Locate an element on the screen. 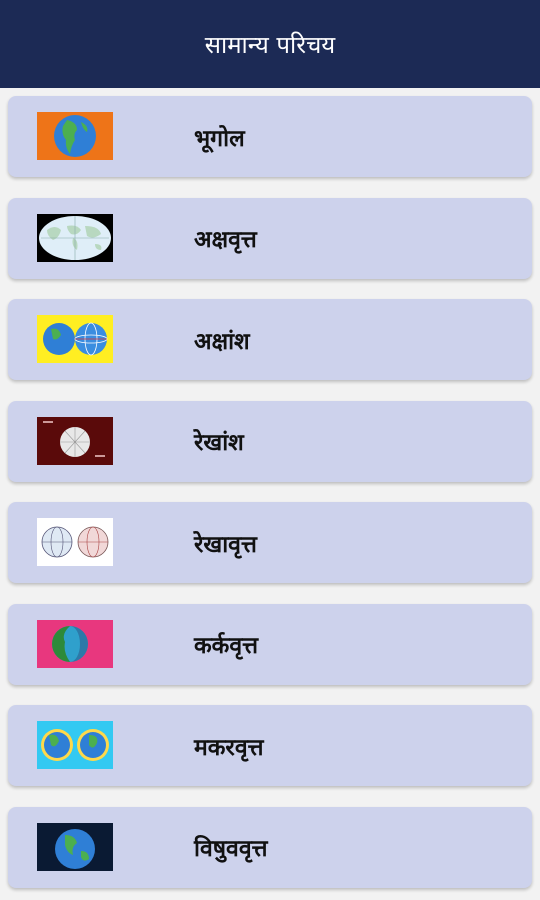  tropic-cancer-globe-icon is located at coordinates (75, 643).